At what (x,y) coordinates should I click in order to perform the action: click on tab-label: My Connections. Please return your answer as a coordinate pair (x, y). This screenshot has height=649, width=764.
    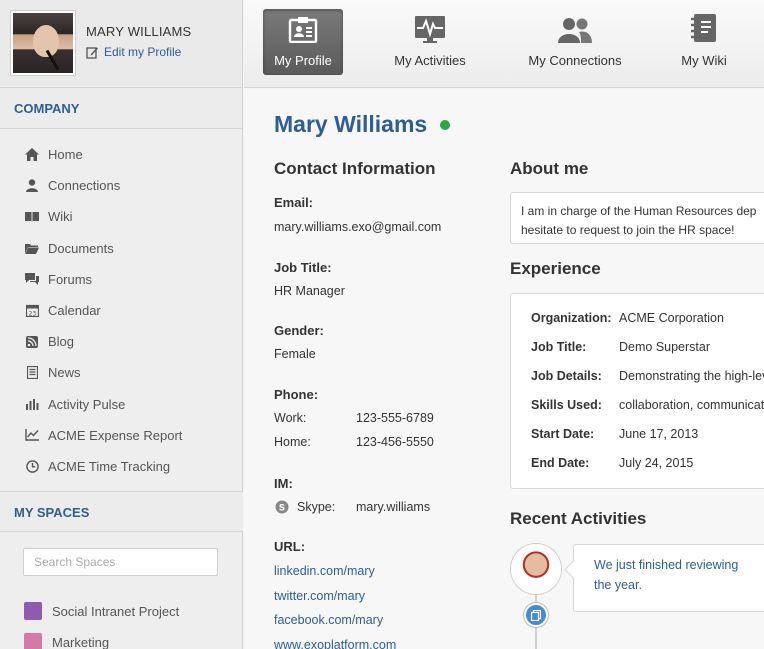
    Looking at the image, I should click on (575, 60).